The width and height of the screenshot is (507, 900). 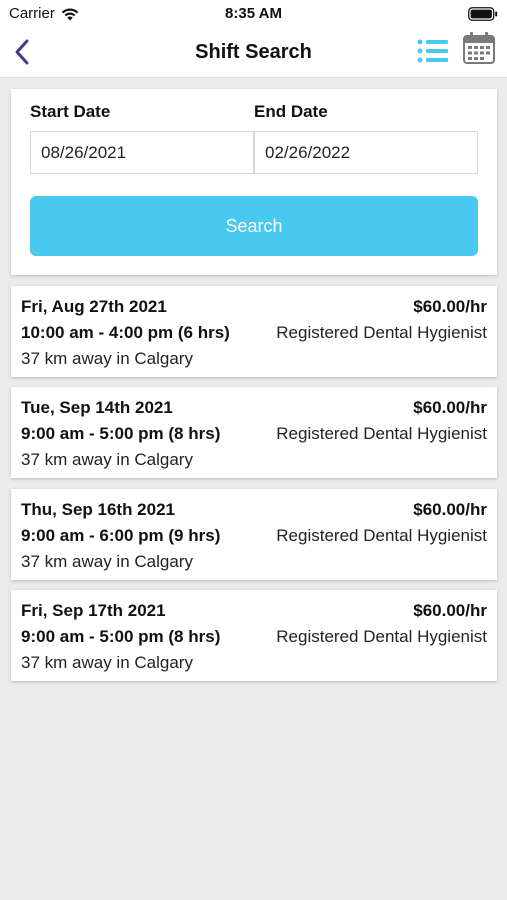 I want to click on status-time: 8:35 AM, so click(x=253, y=13).